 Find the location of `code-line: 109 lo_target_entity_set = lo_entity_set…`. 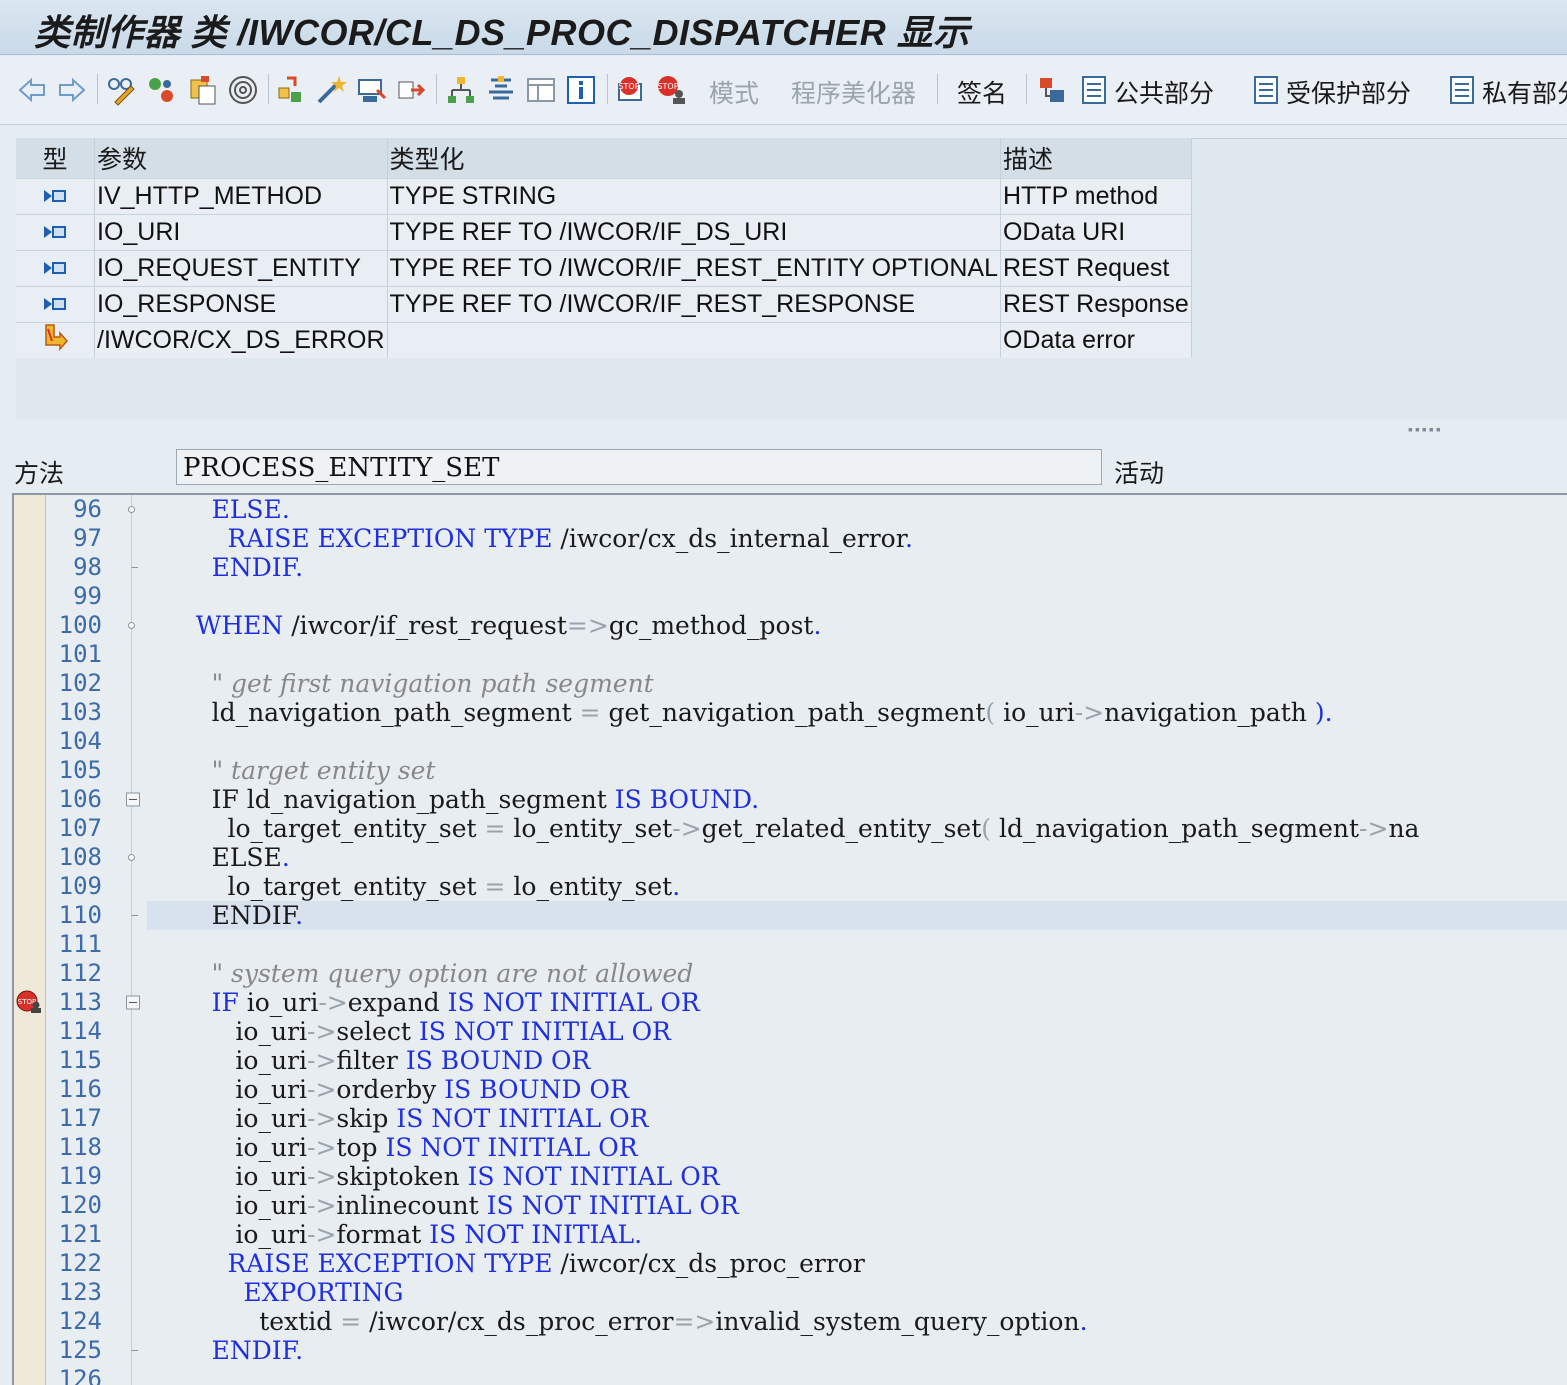

code-line: 109 lo_target_entity_set = lo_entity_set… is located at coordinates (790, 886).